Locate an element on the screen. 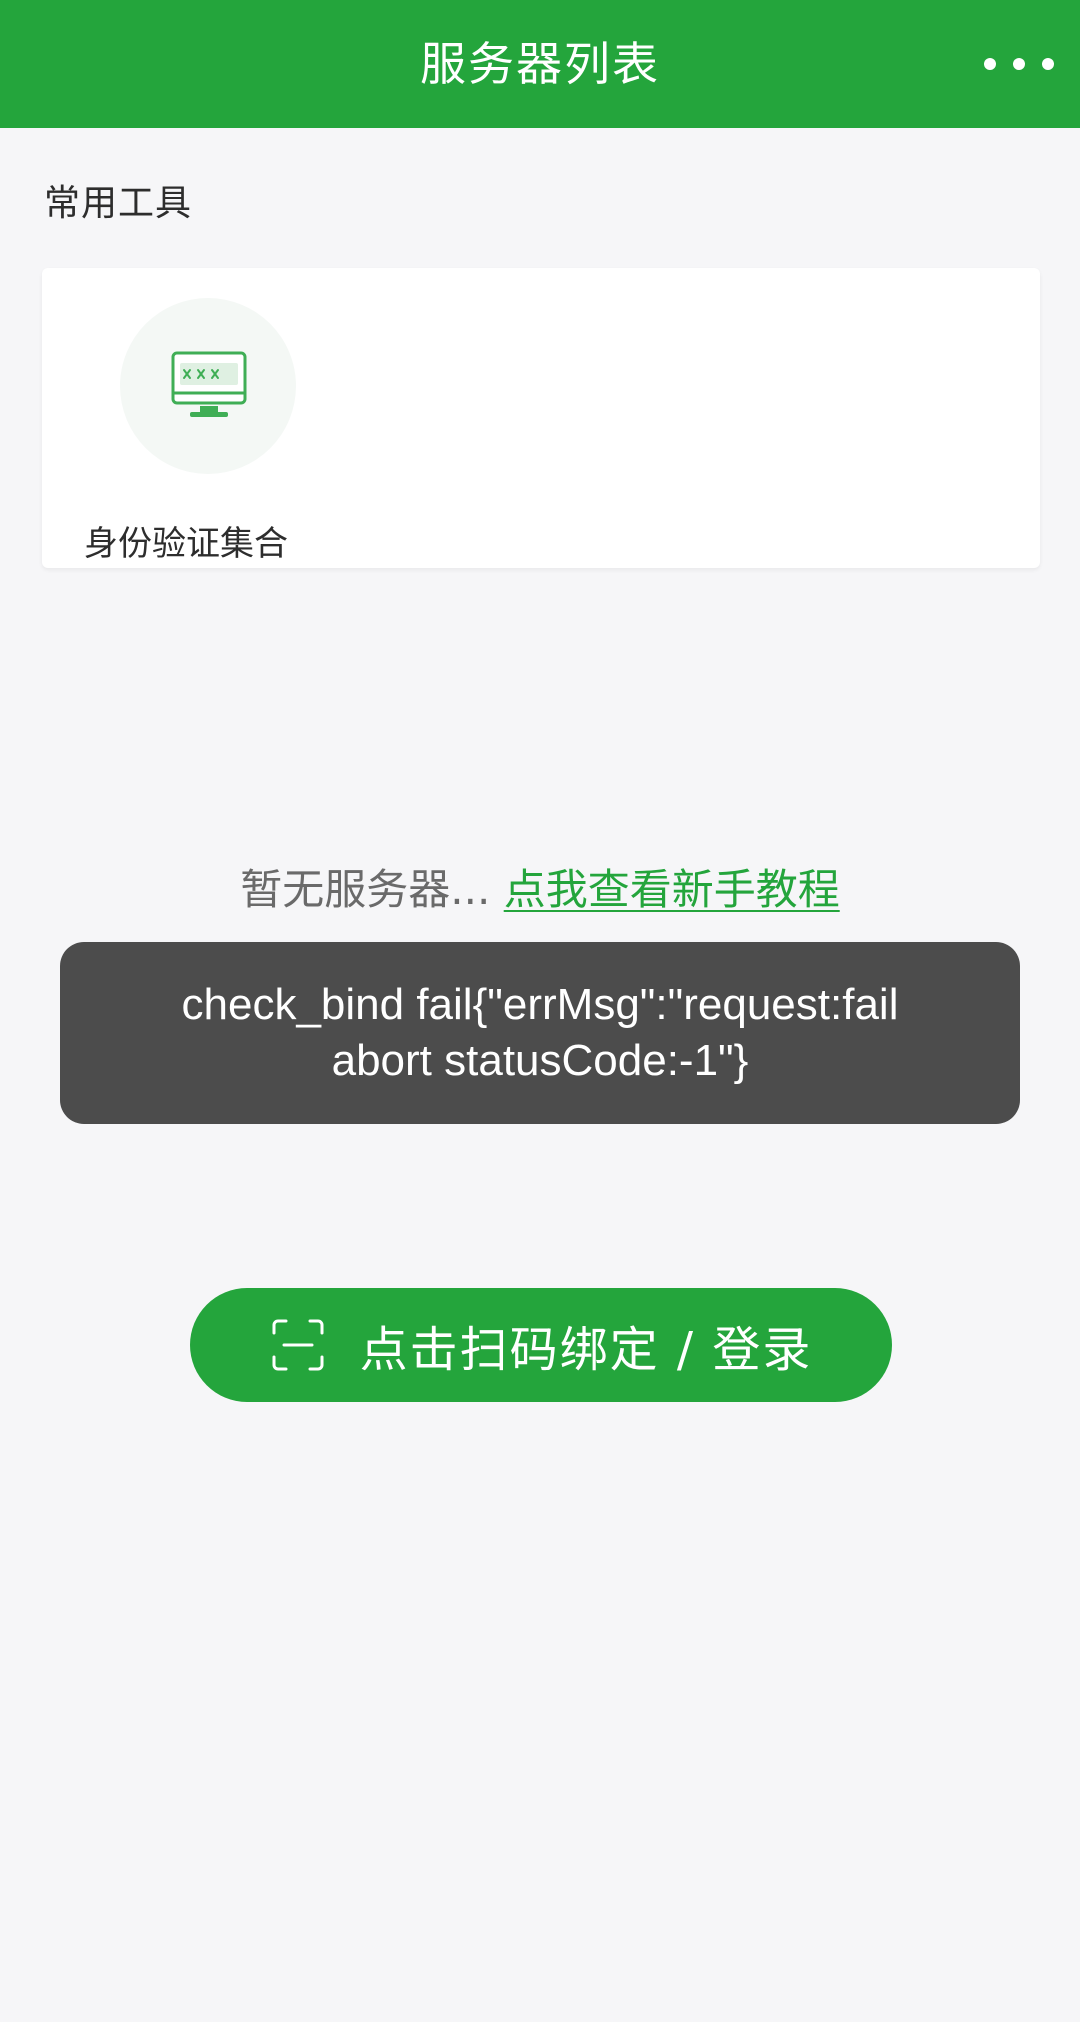  tutorial-link: 点我查看新手教程 is located at coordinates (672, 889).